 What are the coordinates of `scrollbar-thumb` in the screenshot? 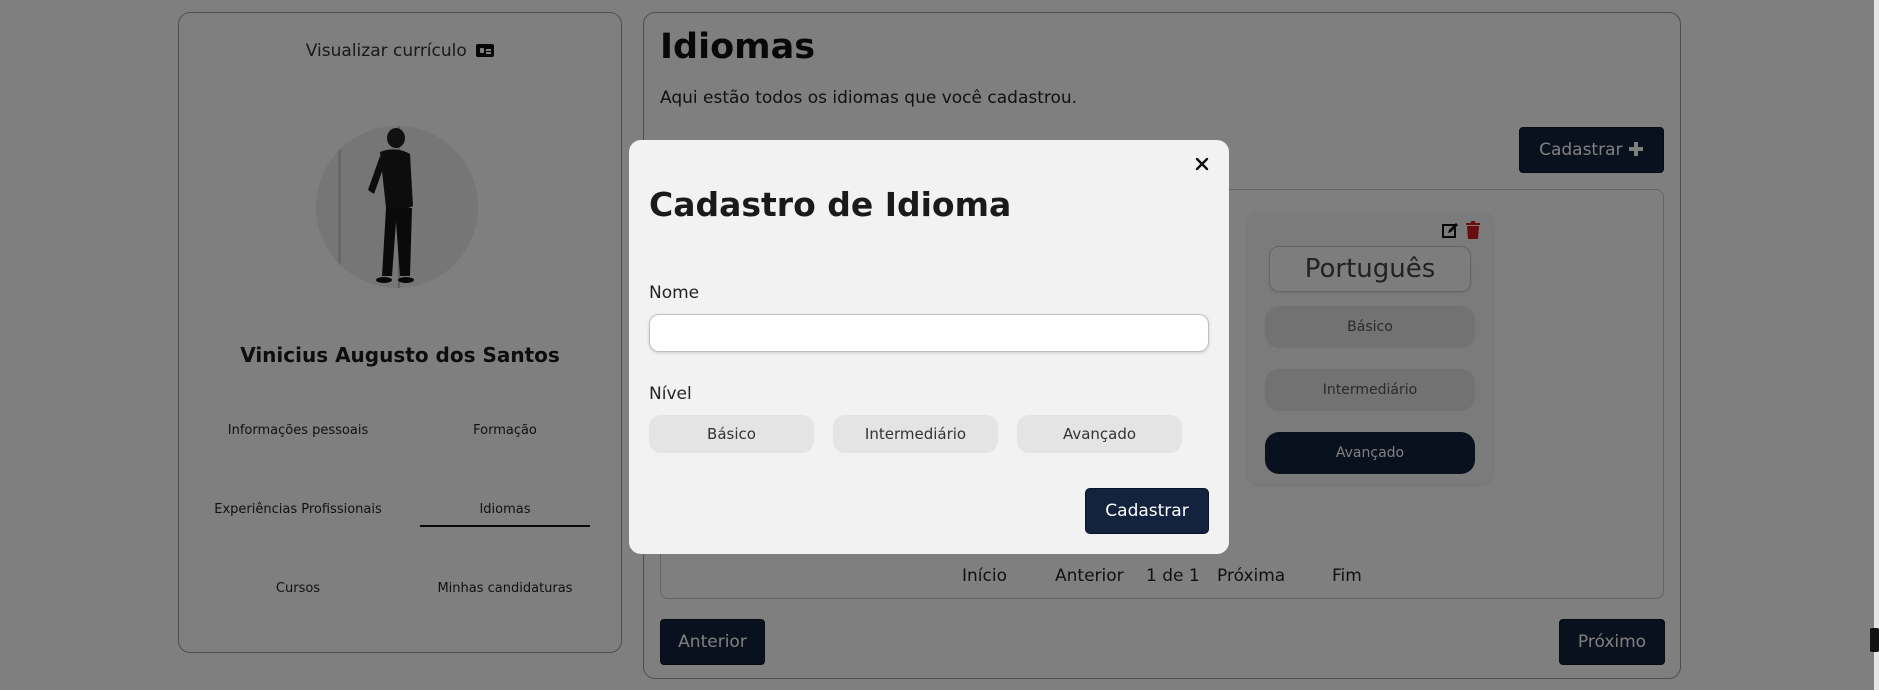 It's located at (1874, 640).